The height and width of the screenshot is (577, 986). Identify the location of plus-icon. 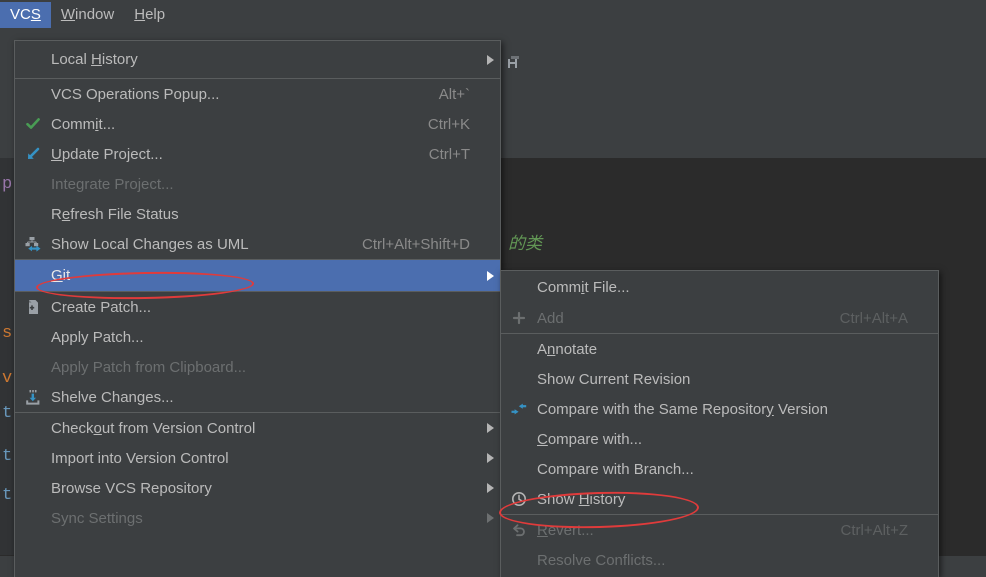
(519, 318).